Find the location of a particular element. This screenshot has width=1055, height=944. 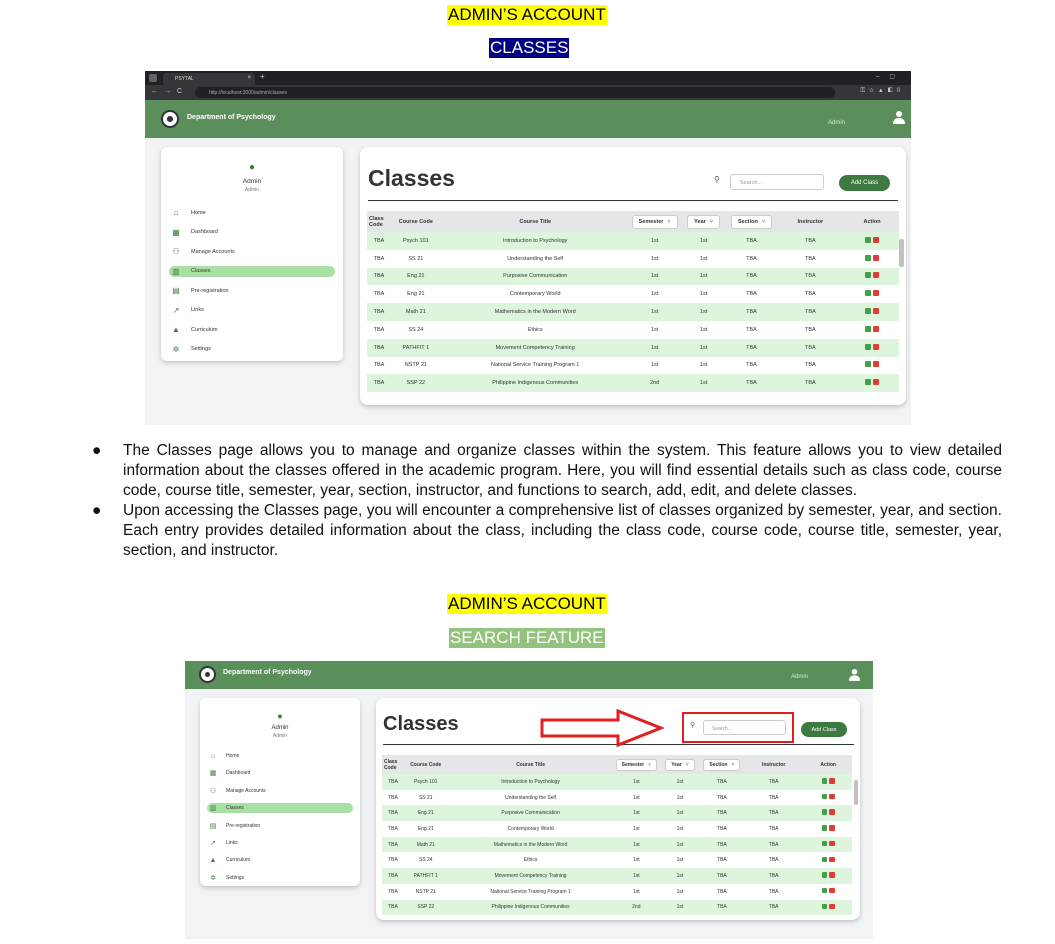

class-code-cell: TBA is located at coordinates (379, 383).